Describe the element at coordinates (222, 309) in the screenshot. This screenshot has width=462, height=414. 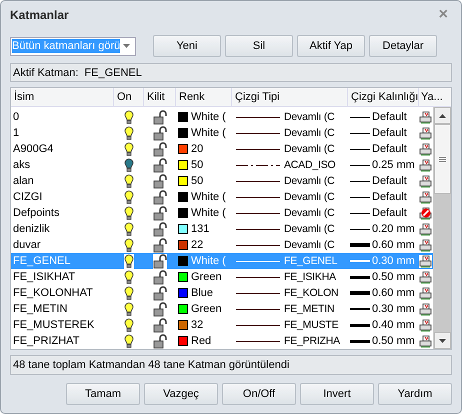
I see `layer-row: FE_METIN Green FE_METIN 0.30 mm` at that location.